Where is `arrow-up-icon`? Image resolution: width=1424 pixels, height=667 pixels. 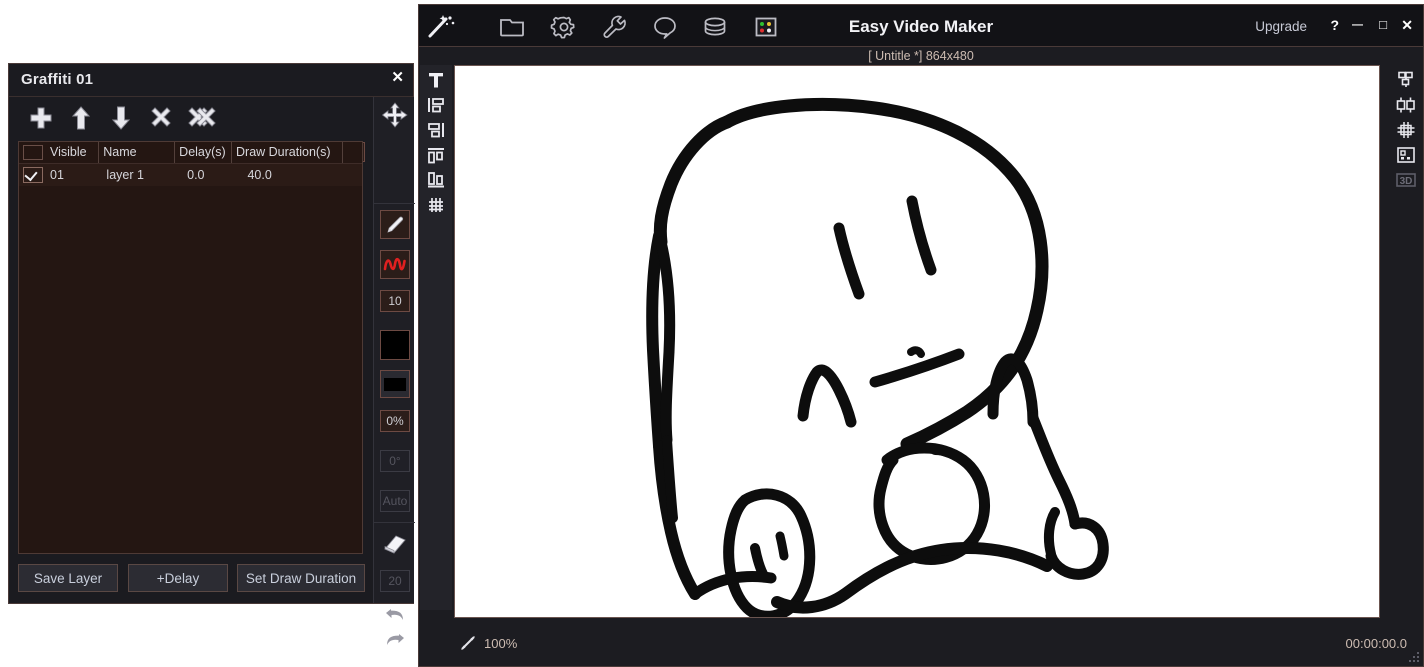 arrow-up-icon is located at coordinates (82, 118).